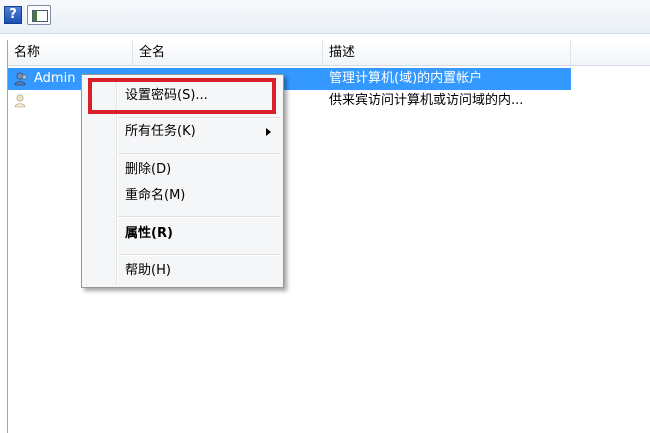  I want to click on list-header: 名称 全名 描述, so click(329, 53).